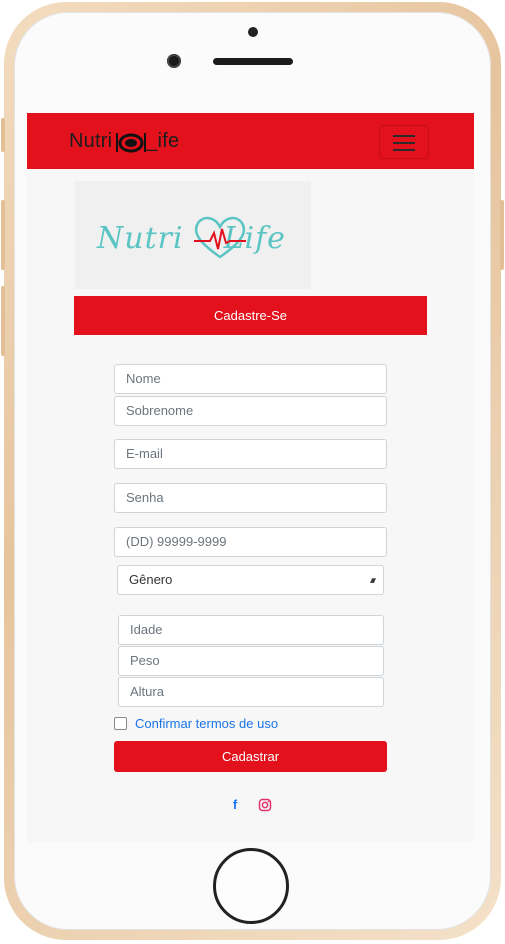  Describe the element at coordinates (3, 235) in the screenshot. I see `volume-up-button` at that location.